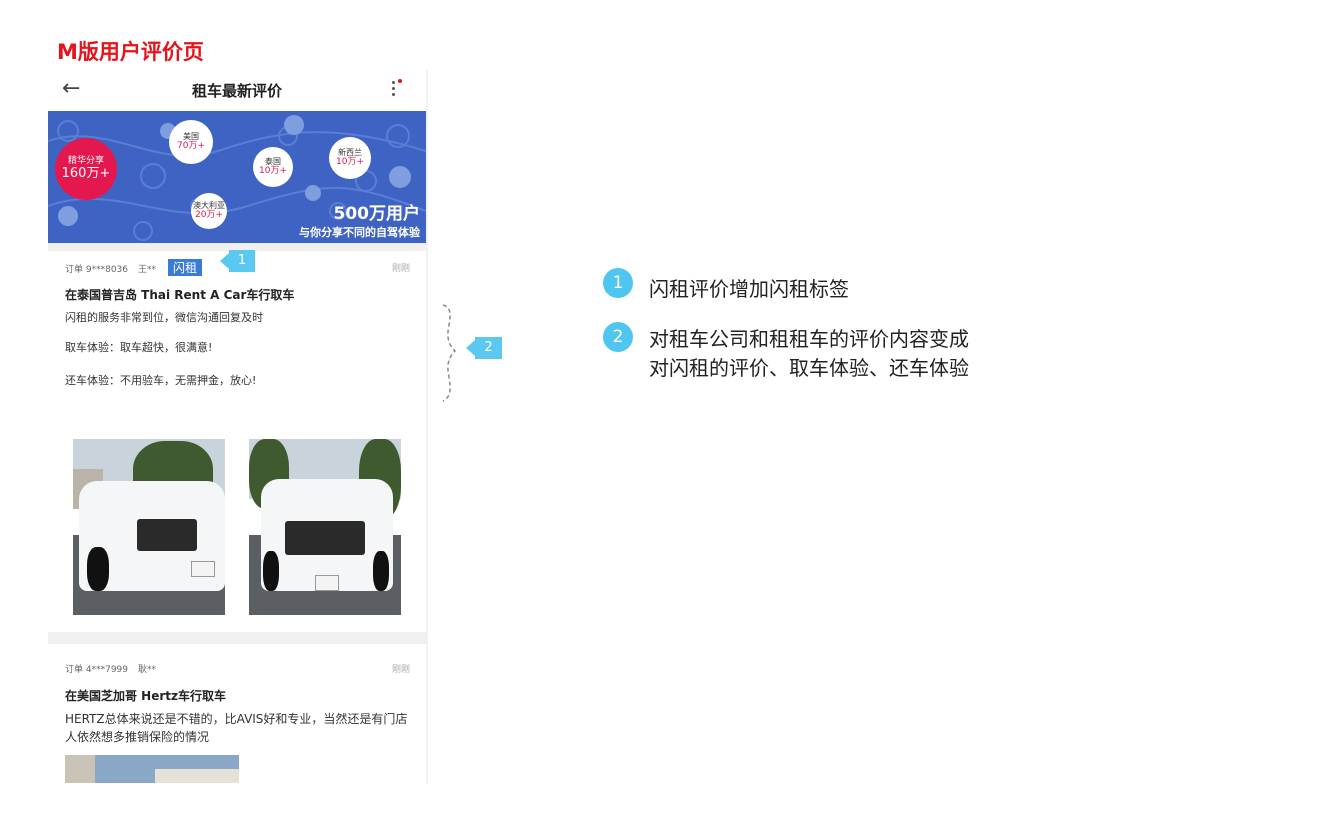 The height and width of the screenshot is (829, 1337). I want to click on review-meta: 订单 4***7999 耿**, so click(115, 668).